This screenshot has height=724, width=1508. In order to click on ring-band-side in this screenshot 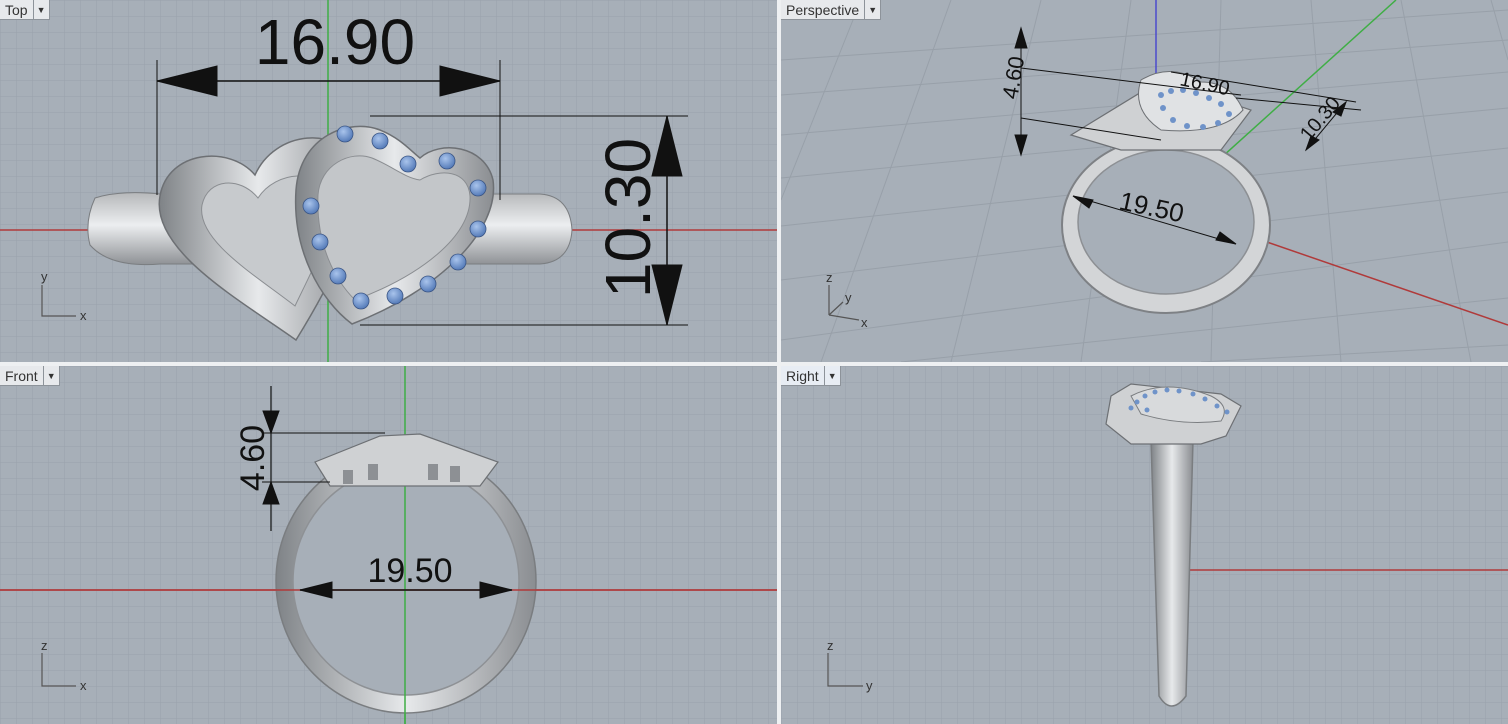, I will do `click(1172, 570)`.